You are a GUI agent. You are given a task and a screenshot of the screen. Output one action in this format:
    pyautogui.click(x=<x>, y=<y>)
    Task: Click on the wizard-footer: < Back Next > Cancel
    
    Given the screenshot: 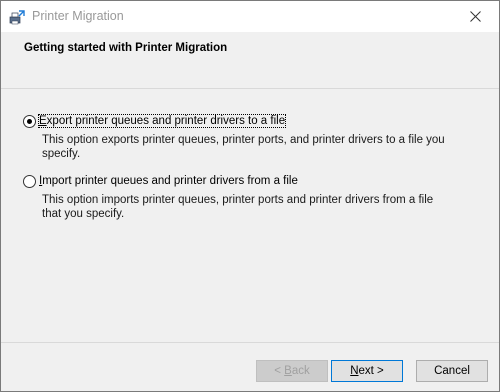 What is the action you would take?
    pyautogui.click(x=250, y=367)
    